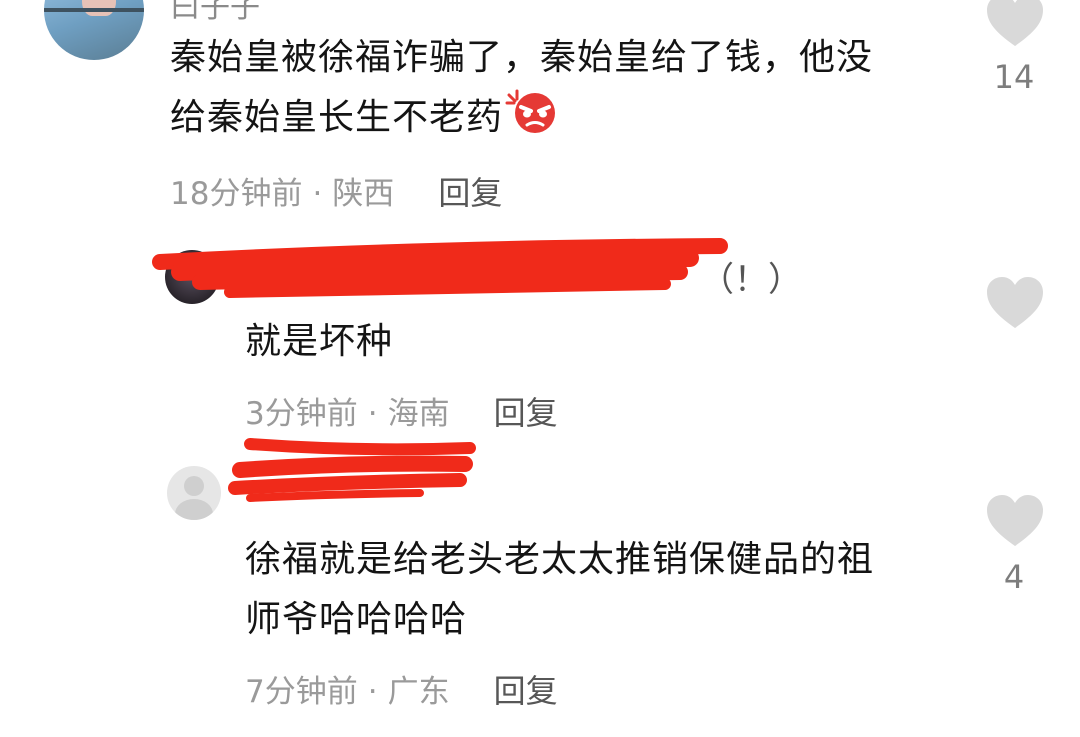  I want to click on comment-location: 陕西, so click(363, 194).